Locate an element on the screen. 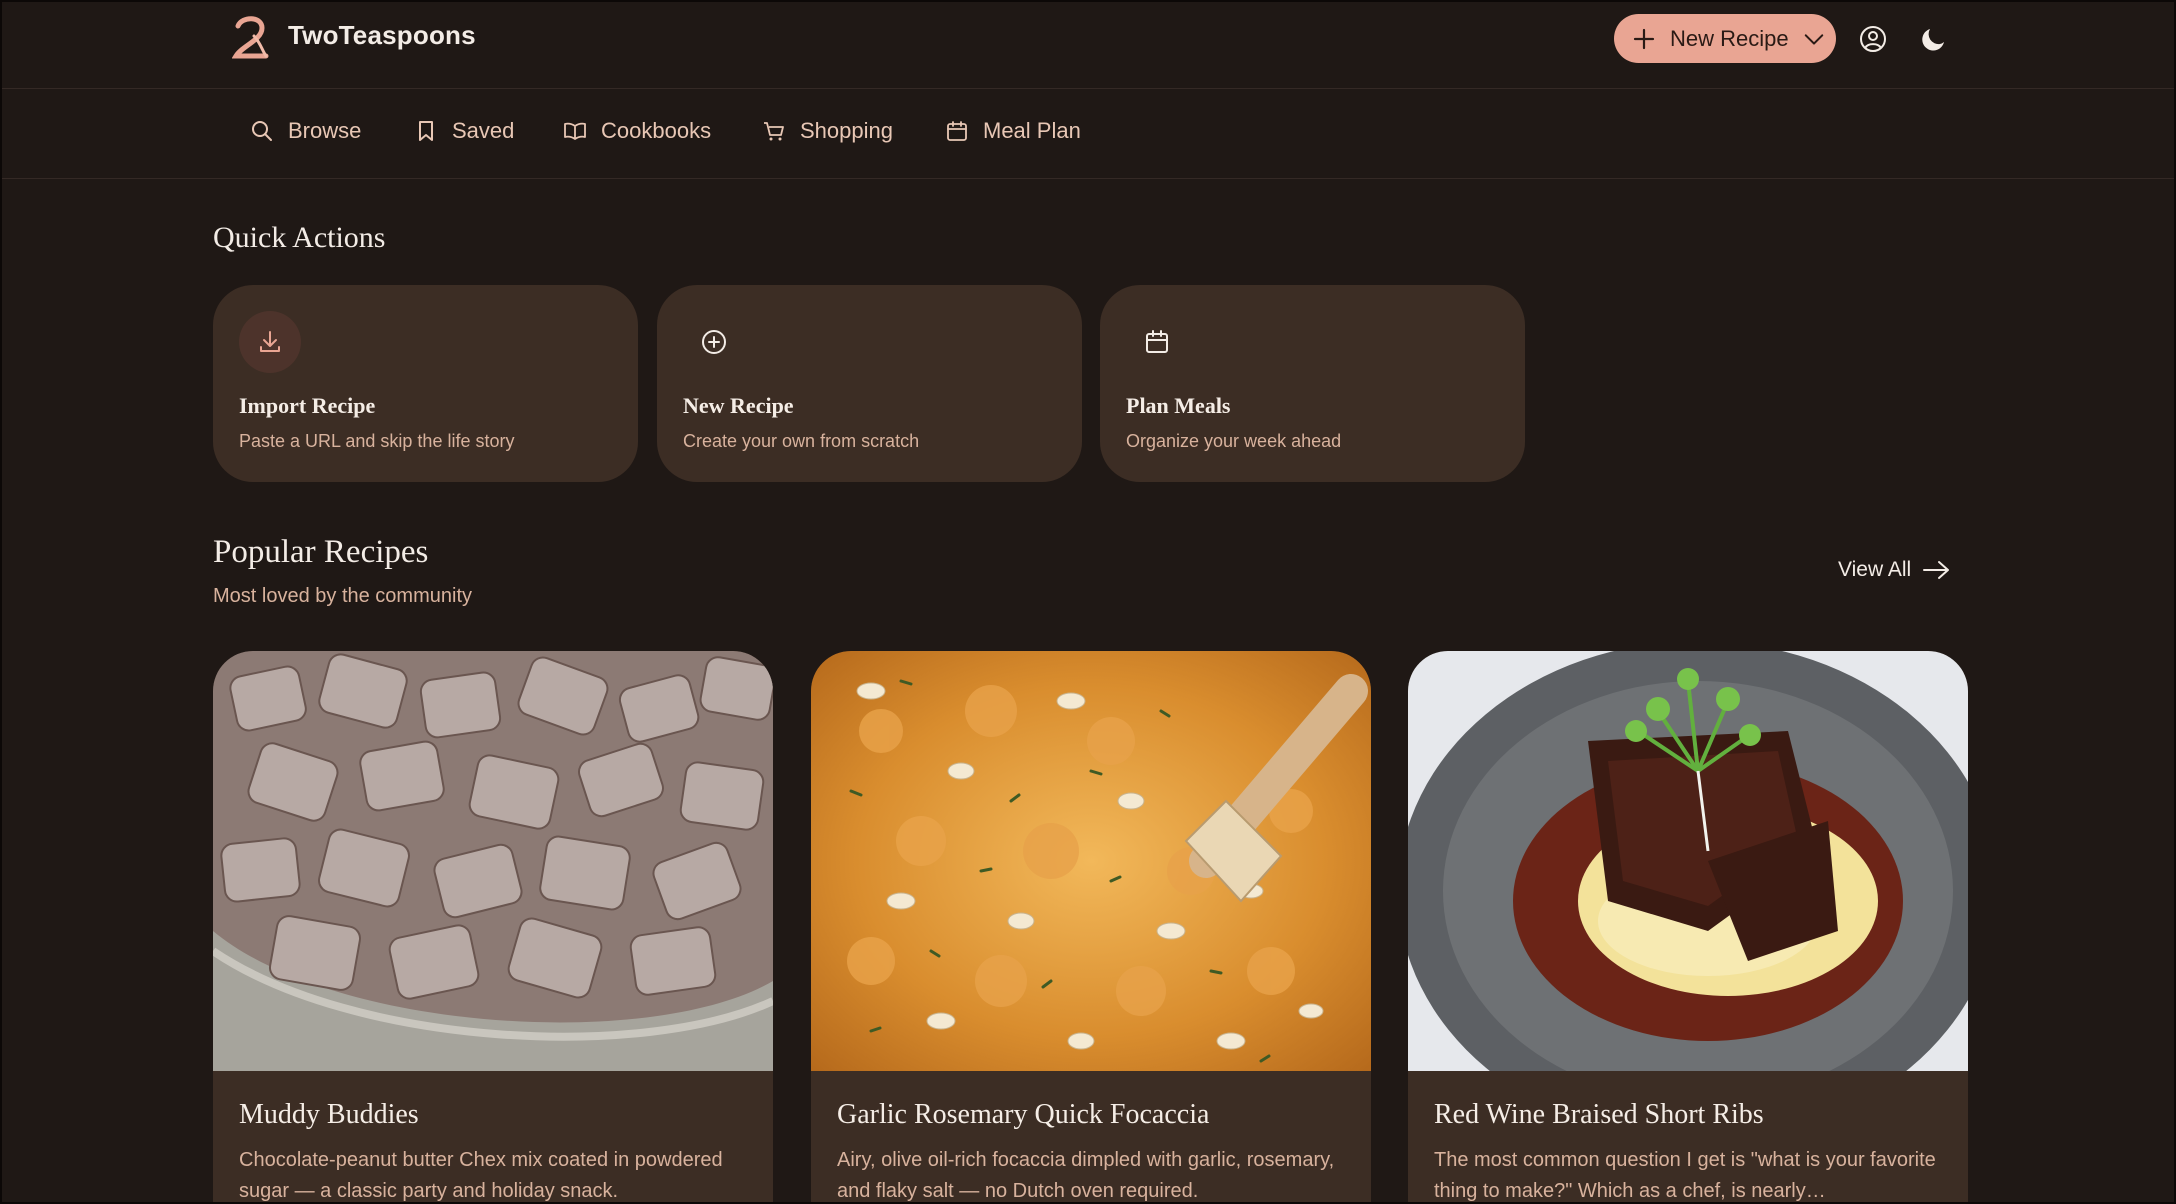  brand-name: TwoTeaspoons is located at coordinates (382, 35).